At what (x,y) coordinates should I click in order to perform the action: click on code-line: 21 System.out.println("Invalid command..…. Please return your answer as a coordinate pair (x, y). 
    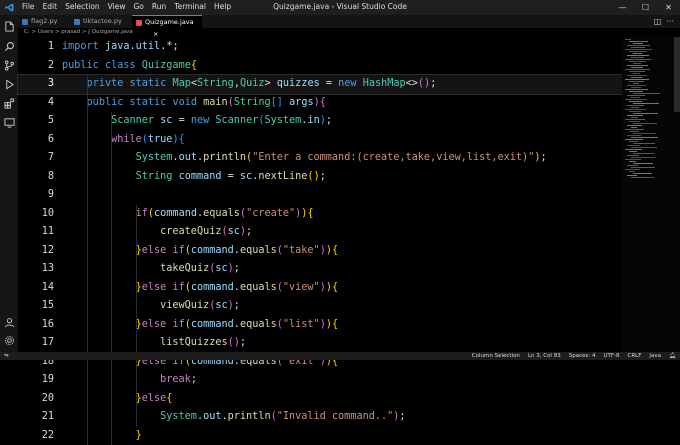
    Looking at the image, I should click on (320, 417).